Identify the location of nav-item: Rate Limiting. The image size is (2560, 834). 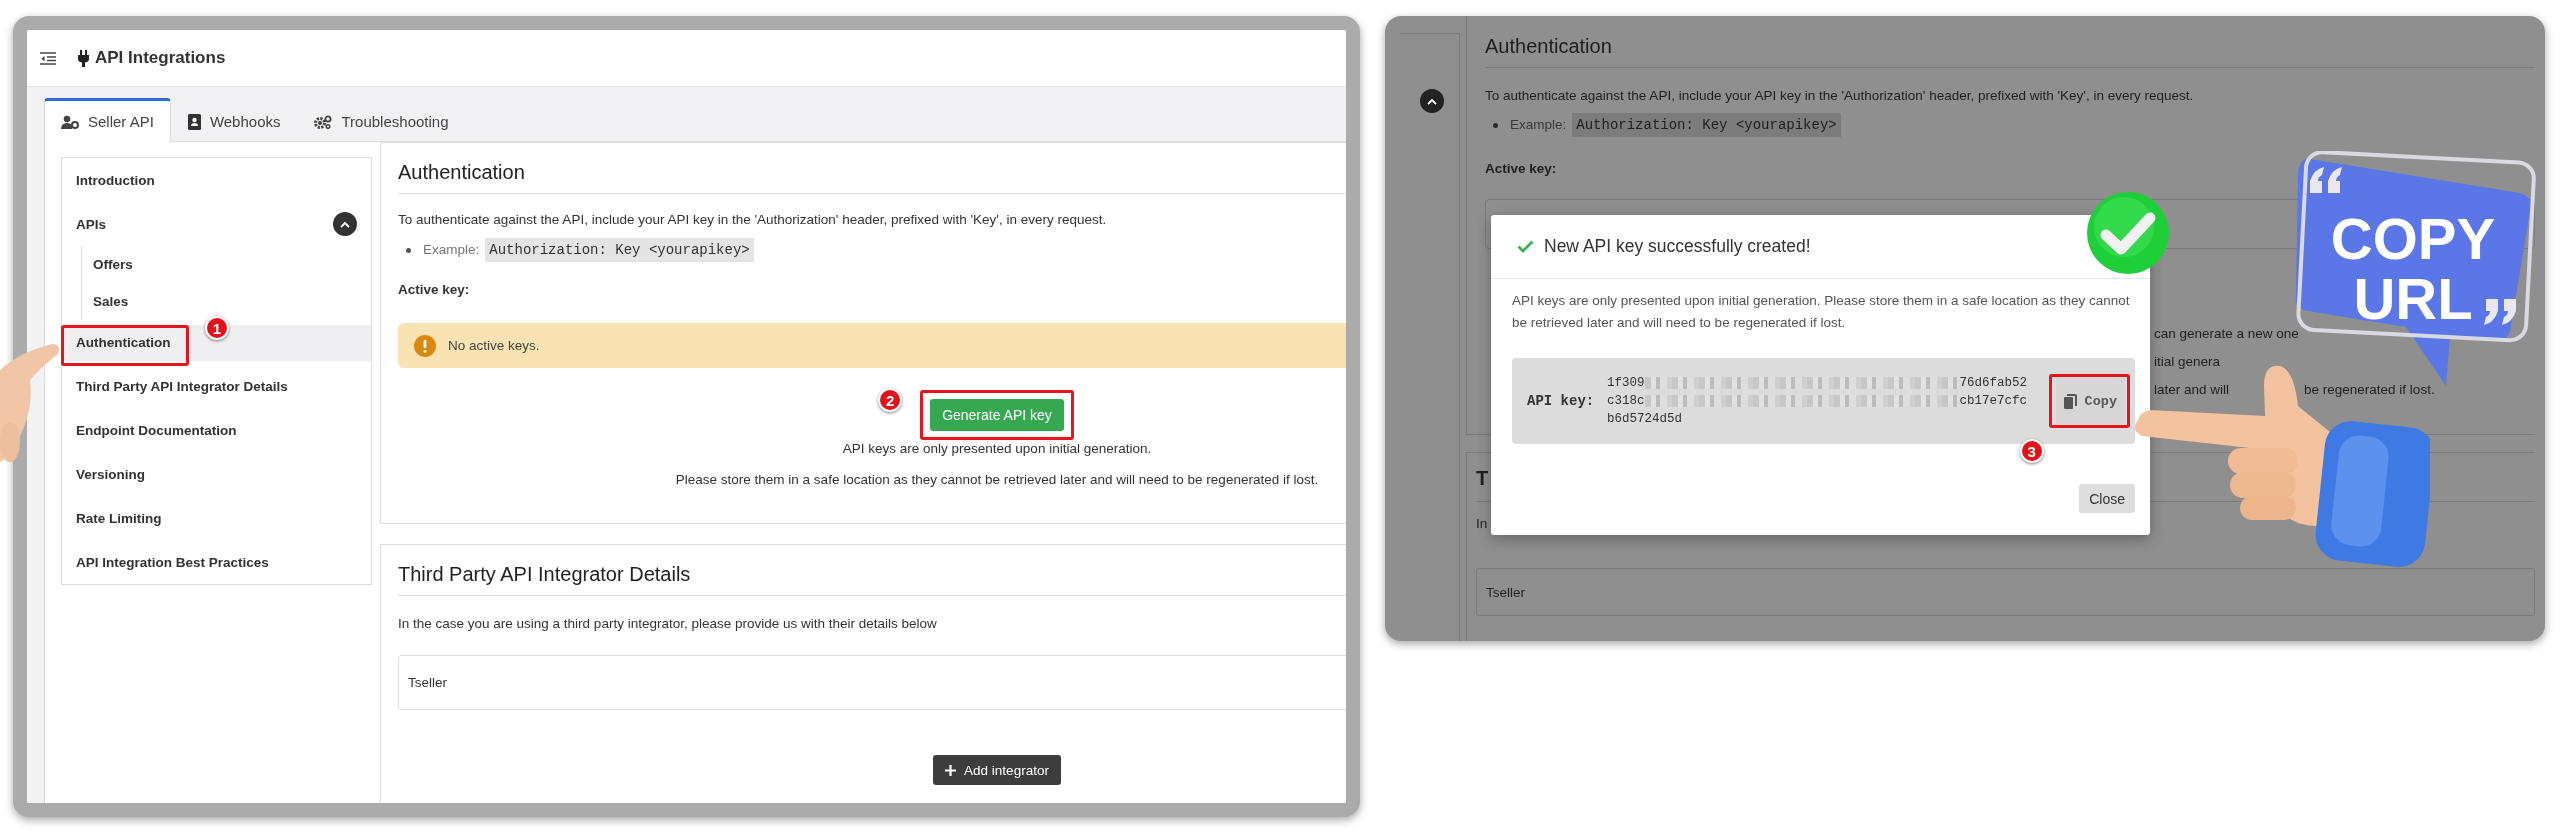
(216, 518).